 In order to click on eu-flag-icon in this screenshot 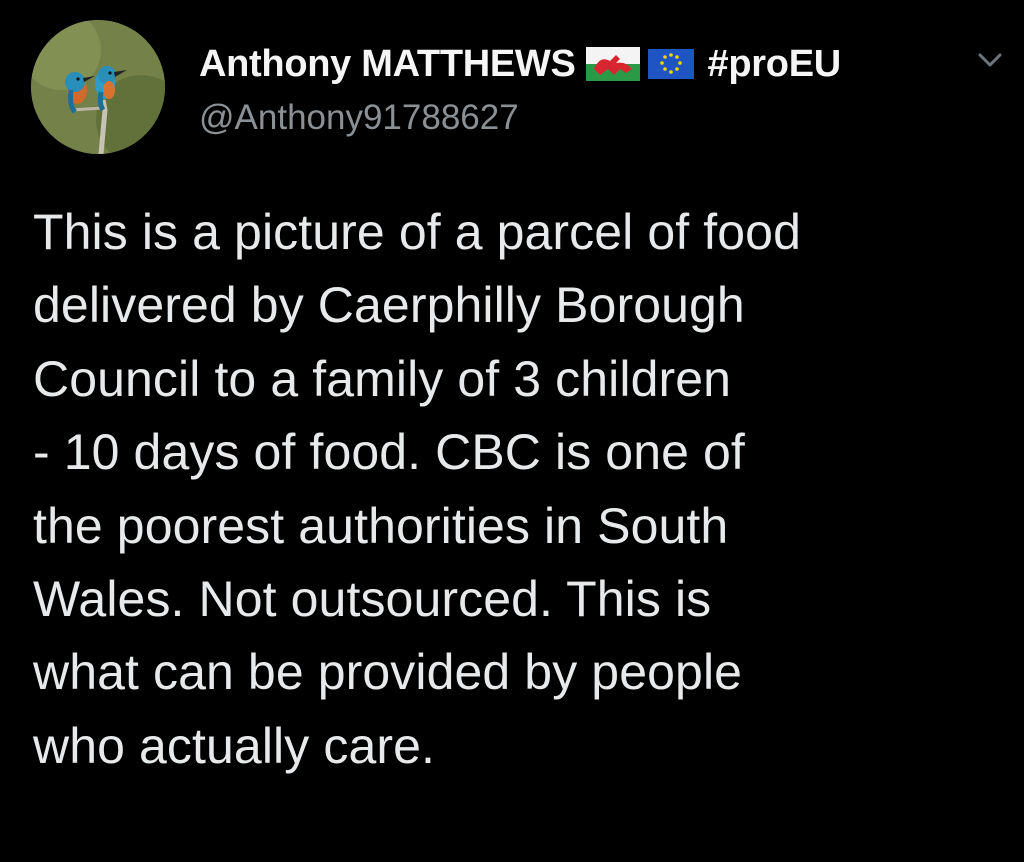, I will do `click(671, 64)`.